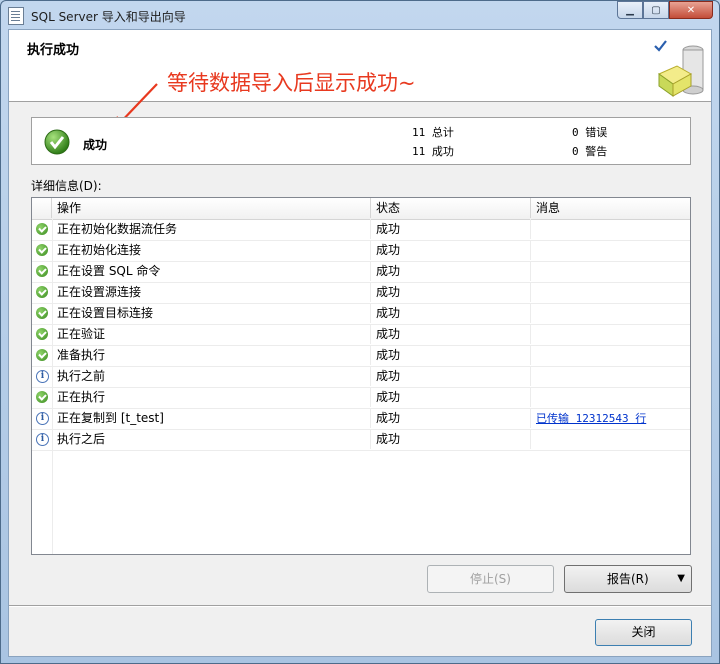 The image size is (720, 664). I want to click on close-window-button: ✕, so click(691, 10).